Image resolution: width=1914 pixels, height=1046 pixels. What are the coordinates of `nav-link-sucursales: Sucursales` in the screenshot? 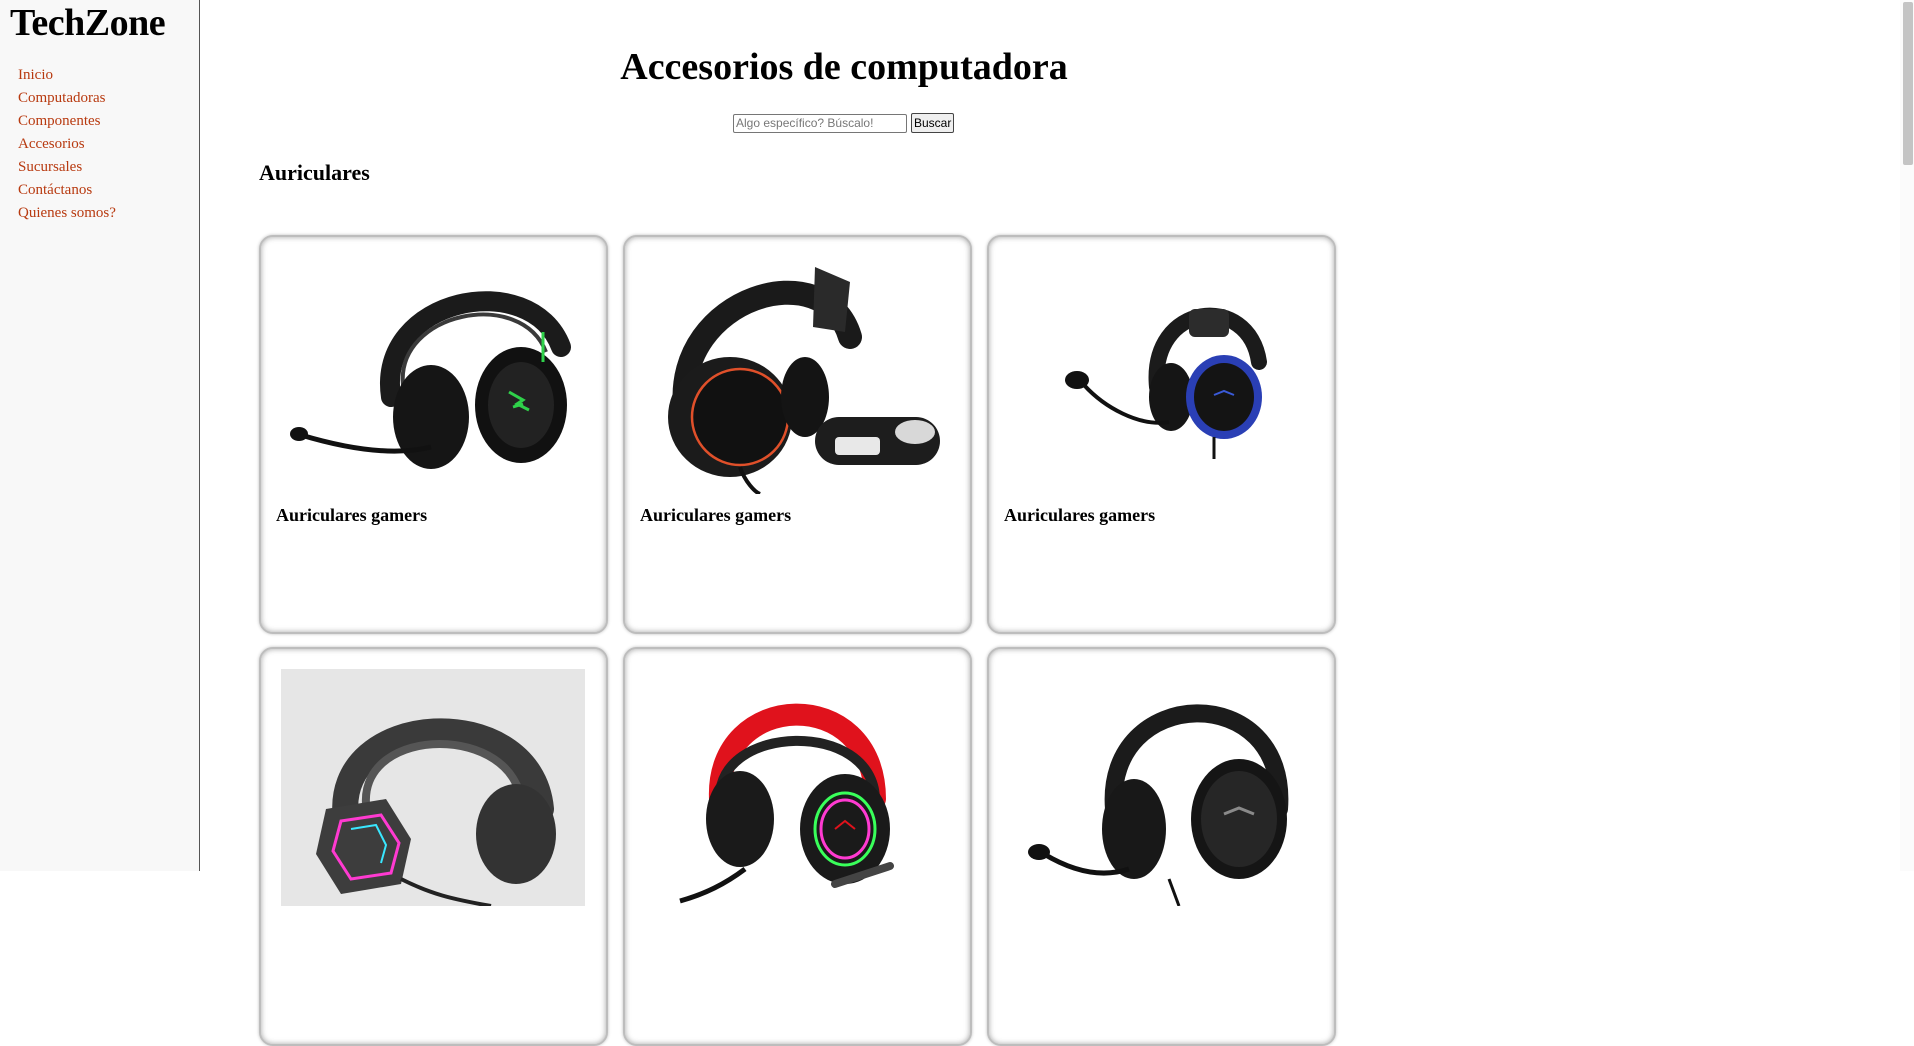 It's located at (50, 167).